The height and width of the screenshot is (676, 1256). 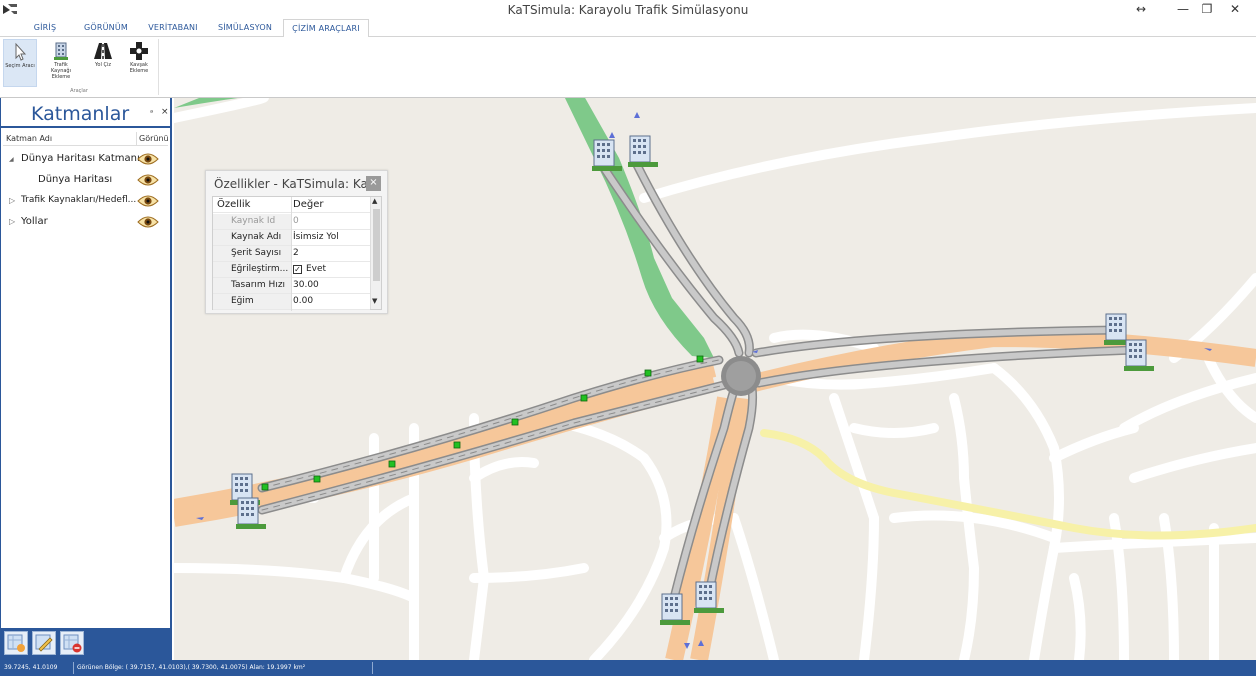 I want to click on tab-gorunum: GÖRÜNÜM, so click(x=106, y=28).